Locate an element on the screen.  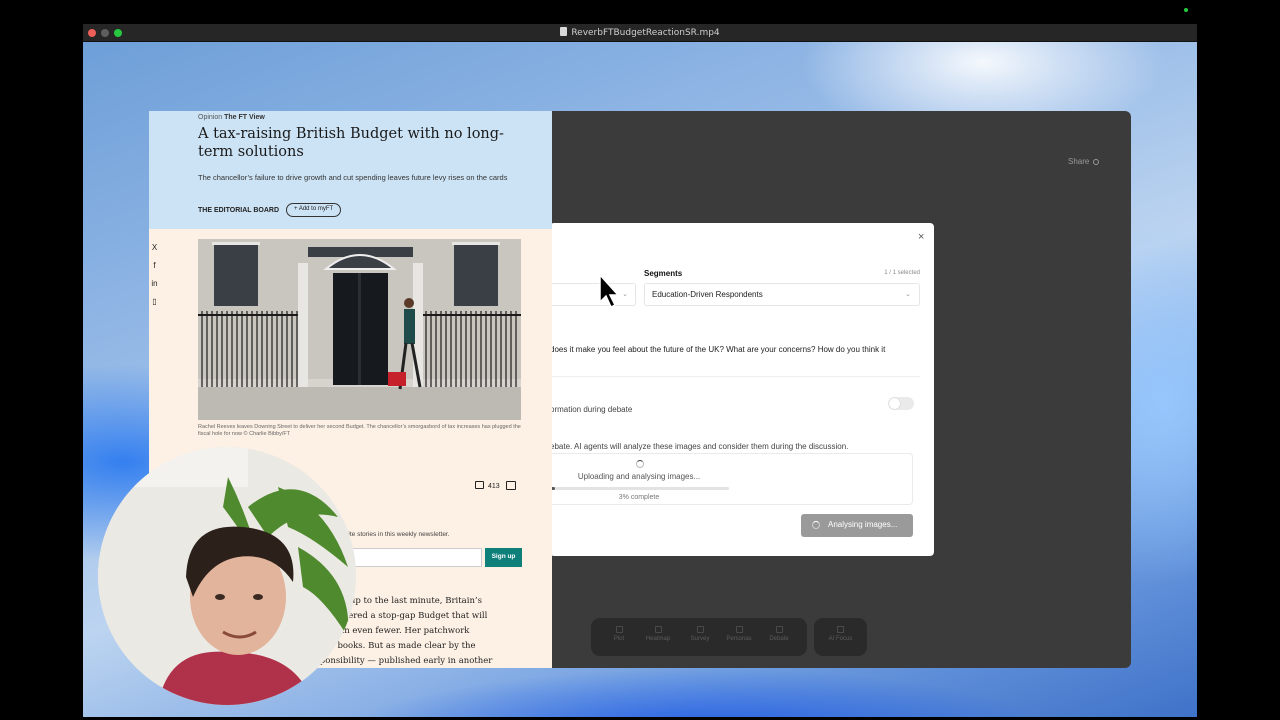
tool-debate: Debate is located at coordinates (779, 634).